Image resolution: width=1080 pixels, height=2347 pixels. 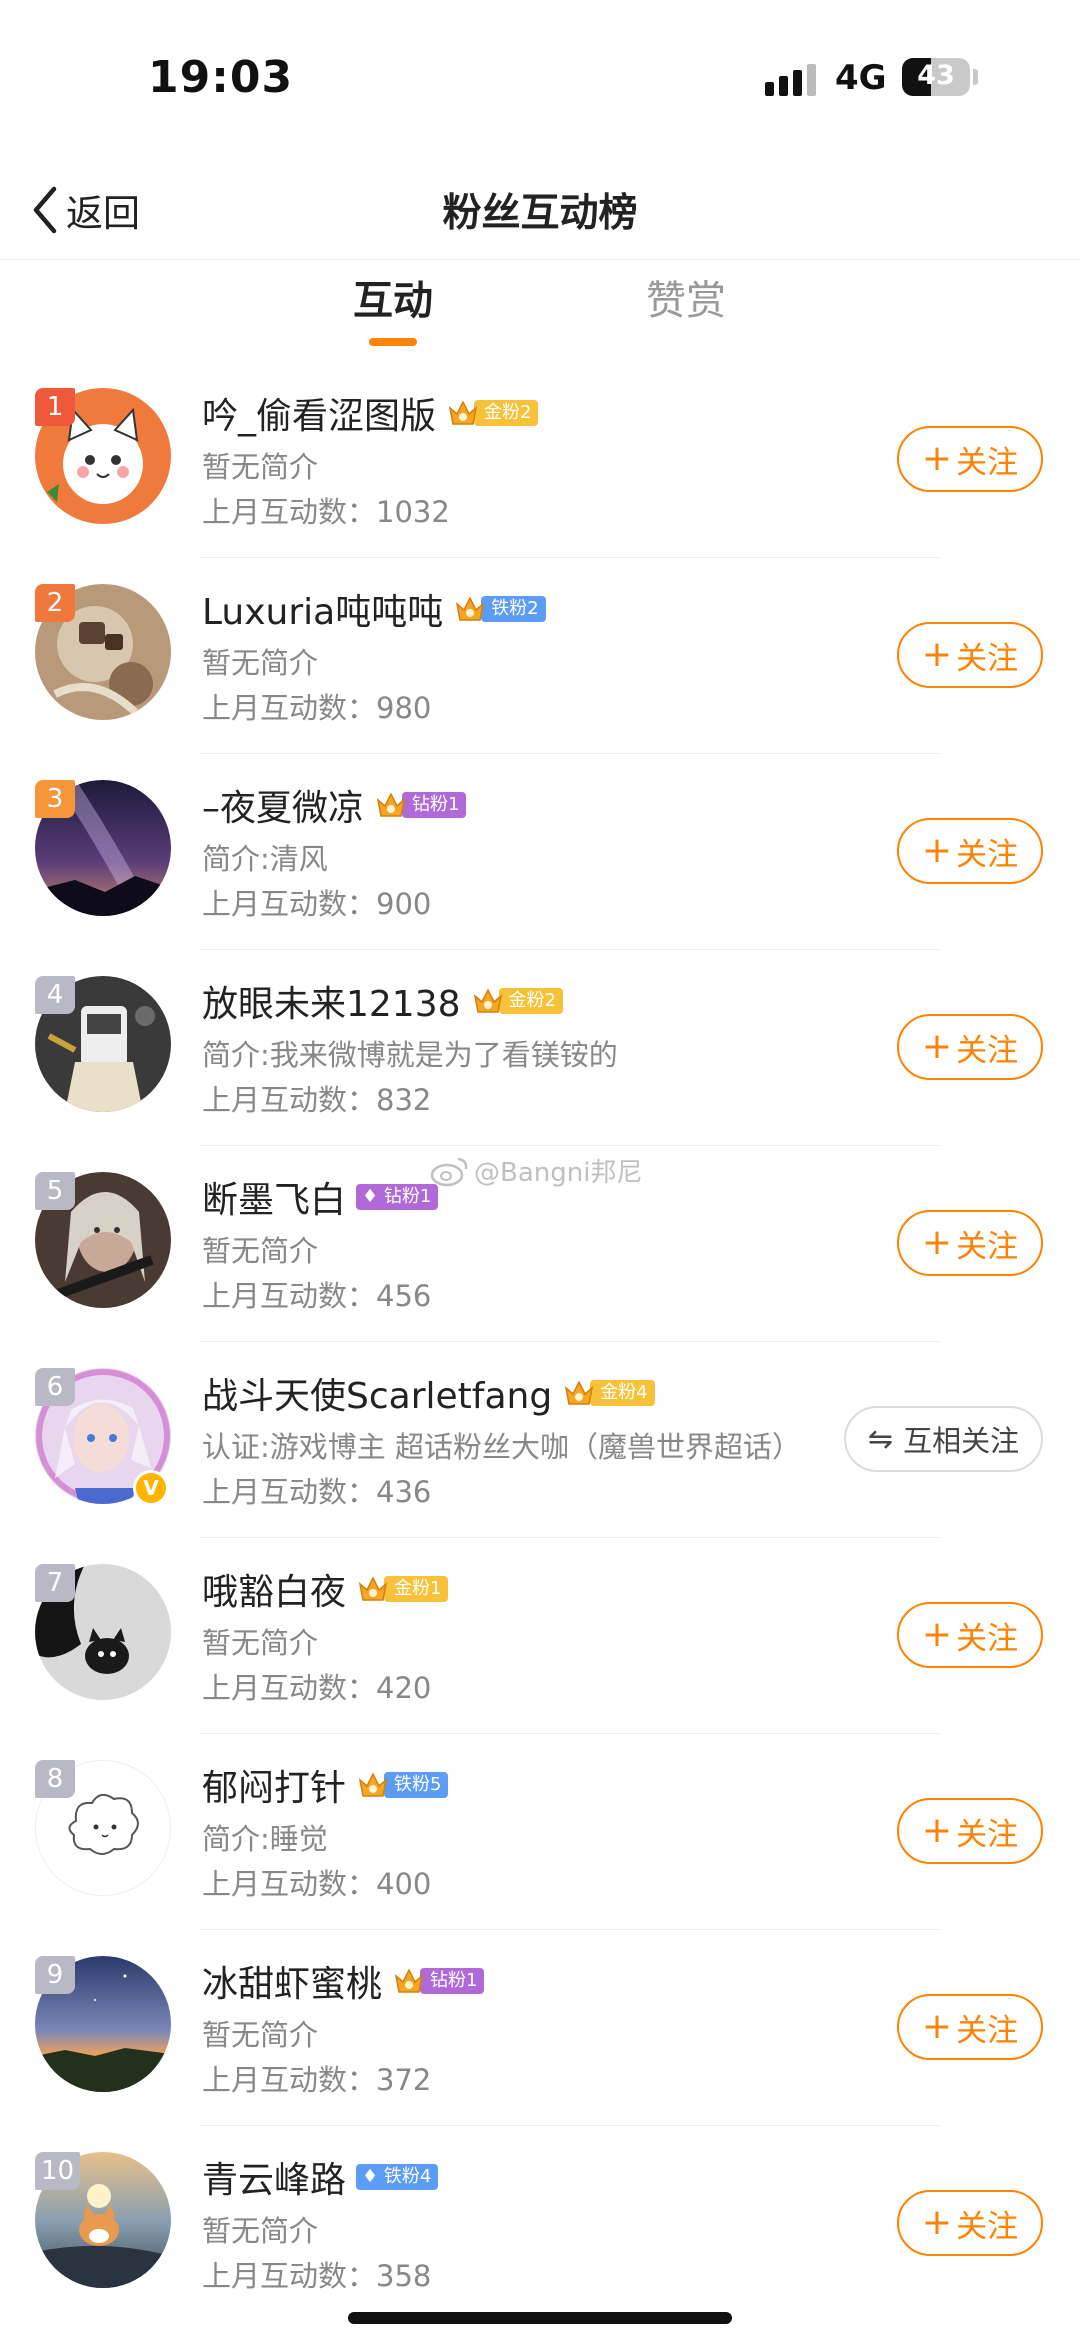 I want to click on interaction-count: 上月互动数：900, so click(x=316, y=902).